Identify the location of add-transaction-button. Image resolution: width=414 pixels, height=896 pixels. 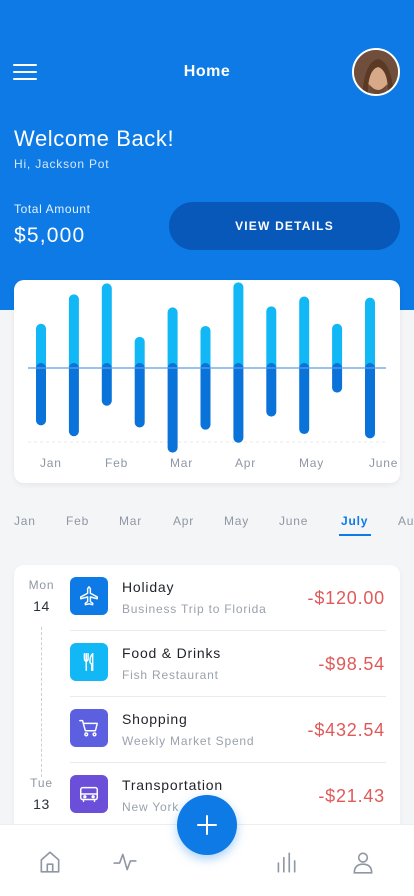
(207, 825).